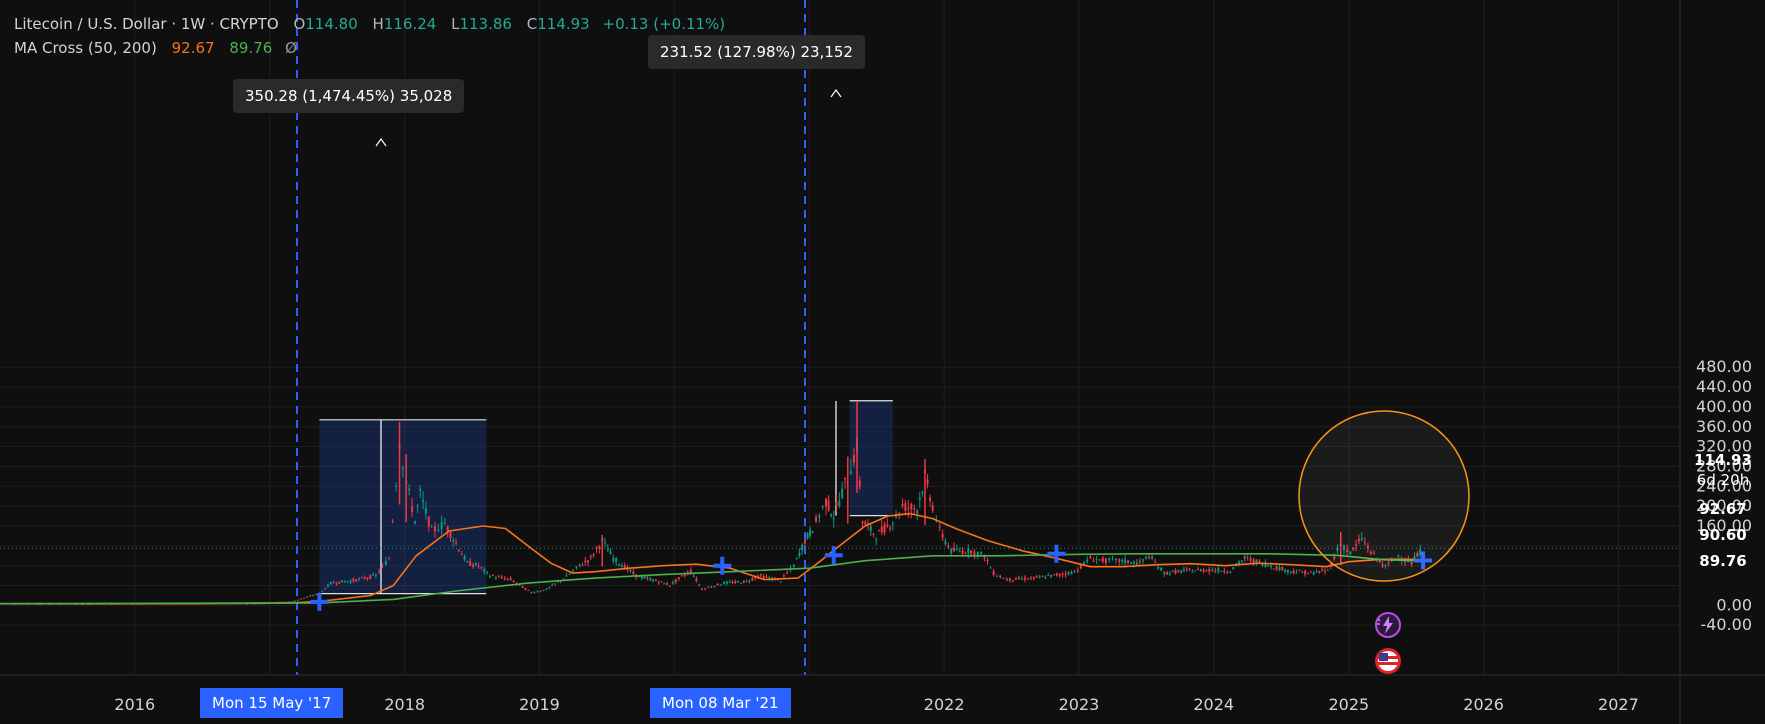  What do you see at coordinates (404, 704) in the screenshot?
I see `x-tick-label: 2018` at bounding box center [404, 704].